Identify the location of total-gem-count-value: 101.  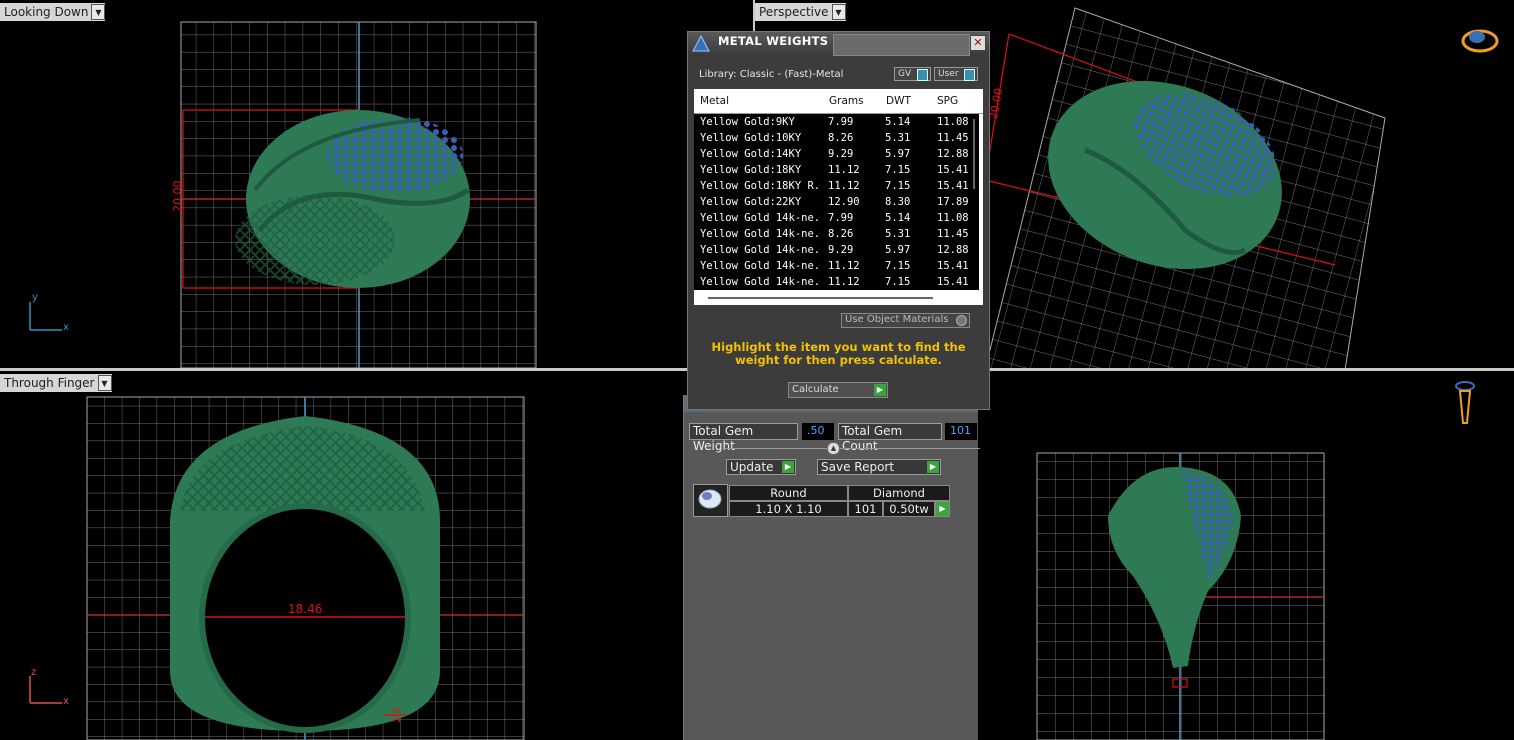
(961, 431).